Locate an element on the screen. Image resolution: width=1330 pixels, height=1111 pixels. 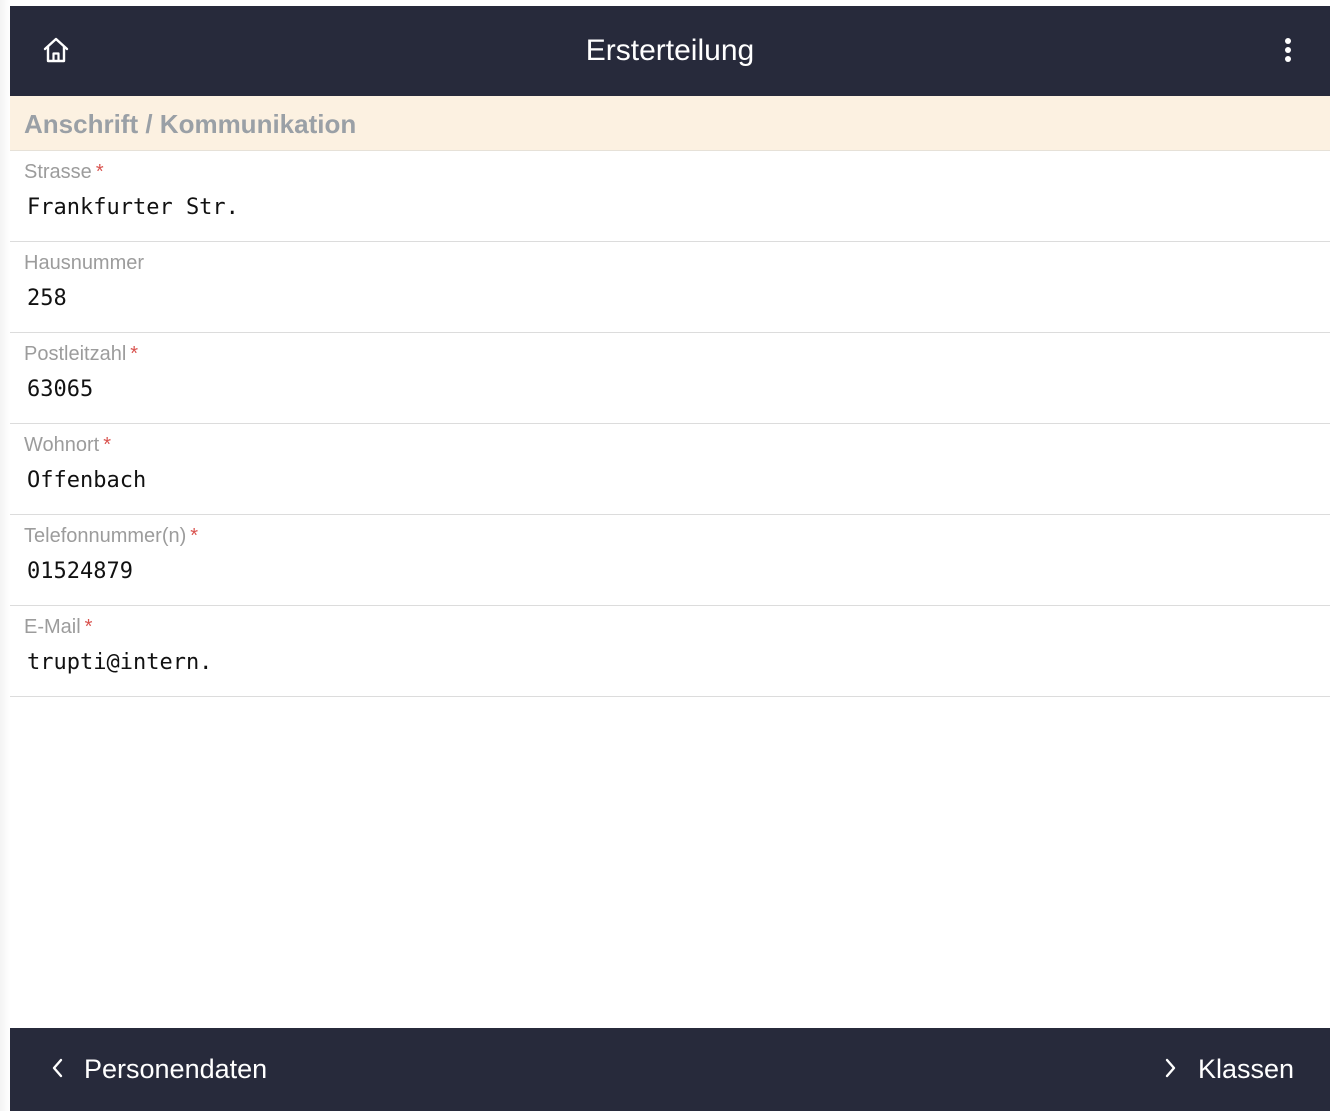
field-label: Telefonnummer(n) * is located at coordinates (111, 536).